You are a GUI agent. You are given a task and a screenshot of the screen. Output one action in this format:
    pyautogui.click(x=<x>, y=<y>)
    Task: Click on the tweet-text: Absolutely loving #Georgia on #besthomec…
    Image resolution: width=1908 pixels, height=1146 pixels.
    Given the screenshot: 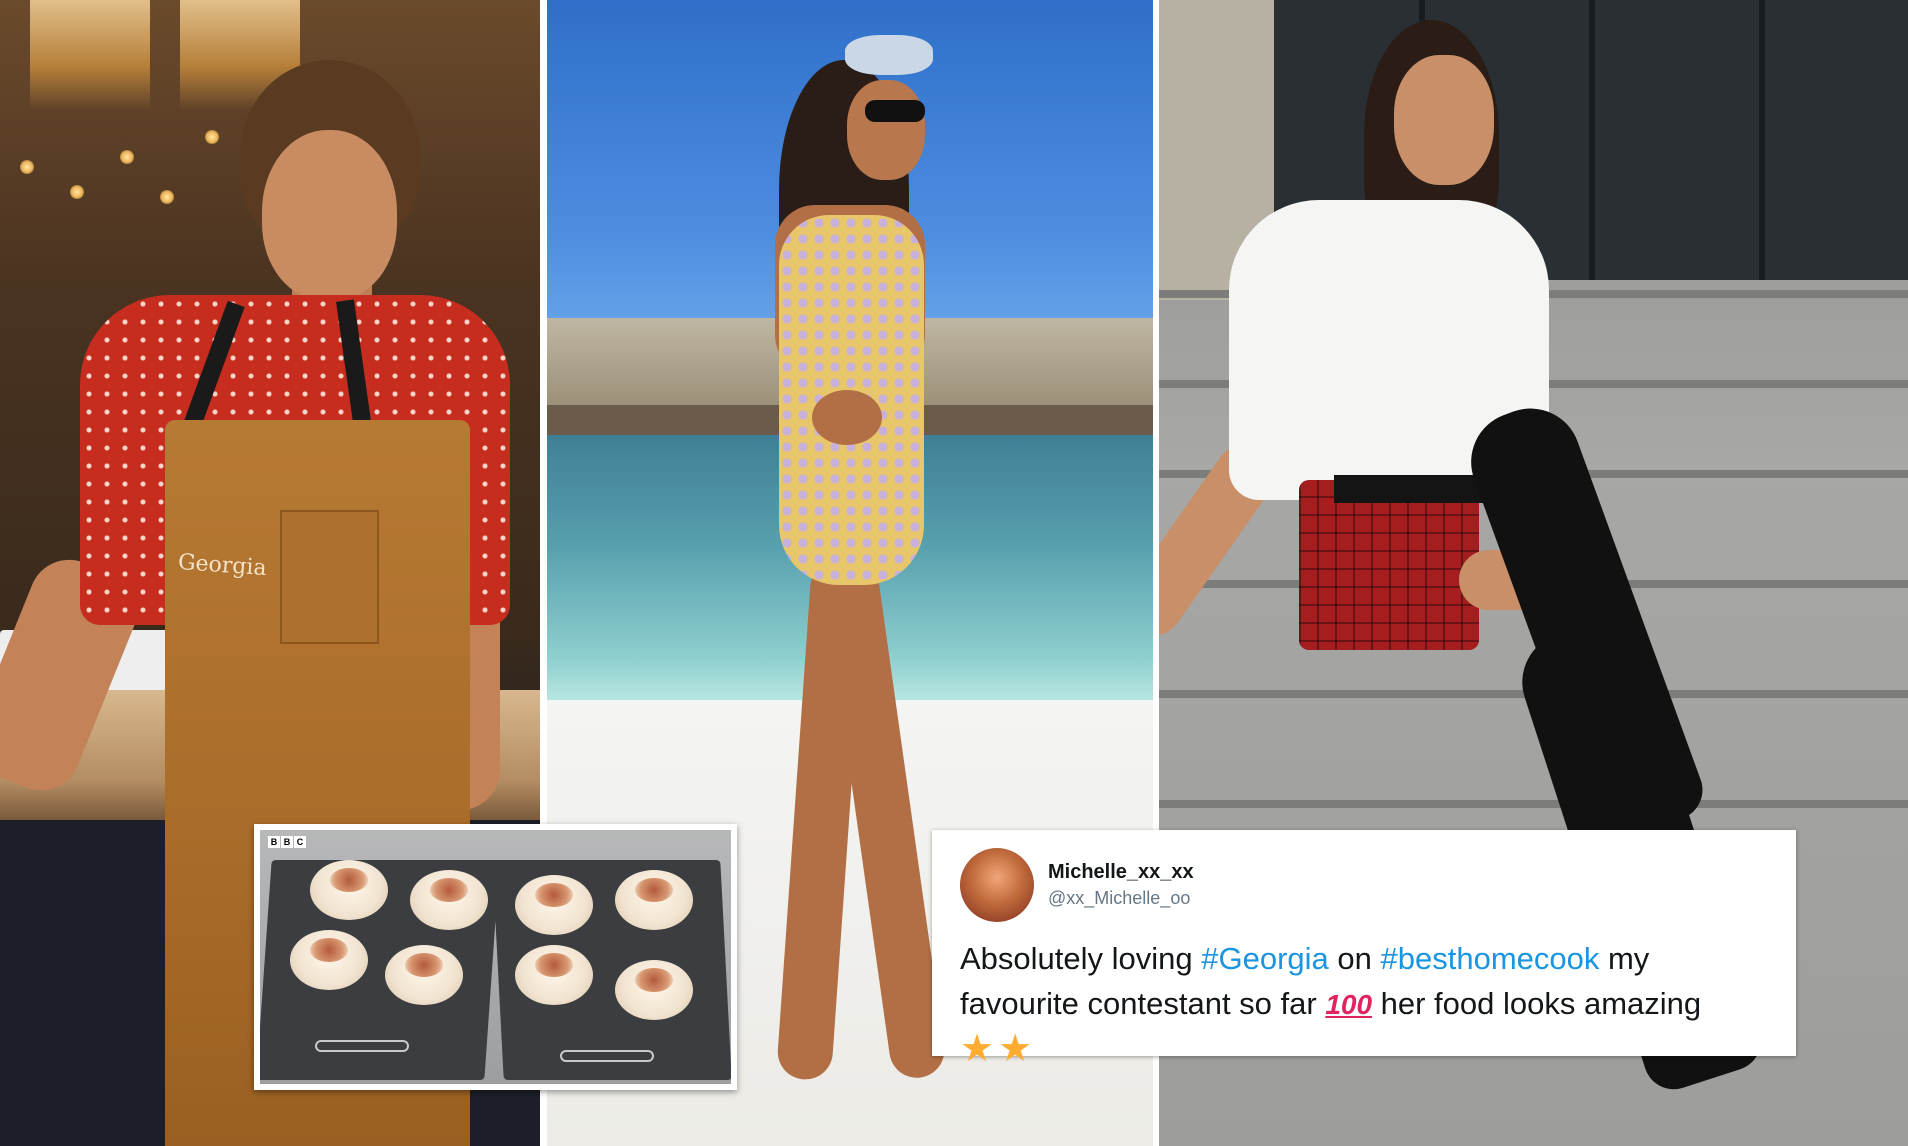 What is the action you would take?
    pyautogui.click(x=1368, y=1004)
    